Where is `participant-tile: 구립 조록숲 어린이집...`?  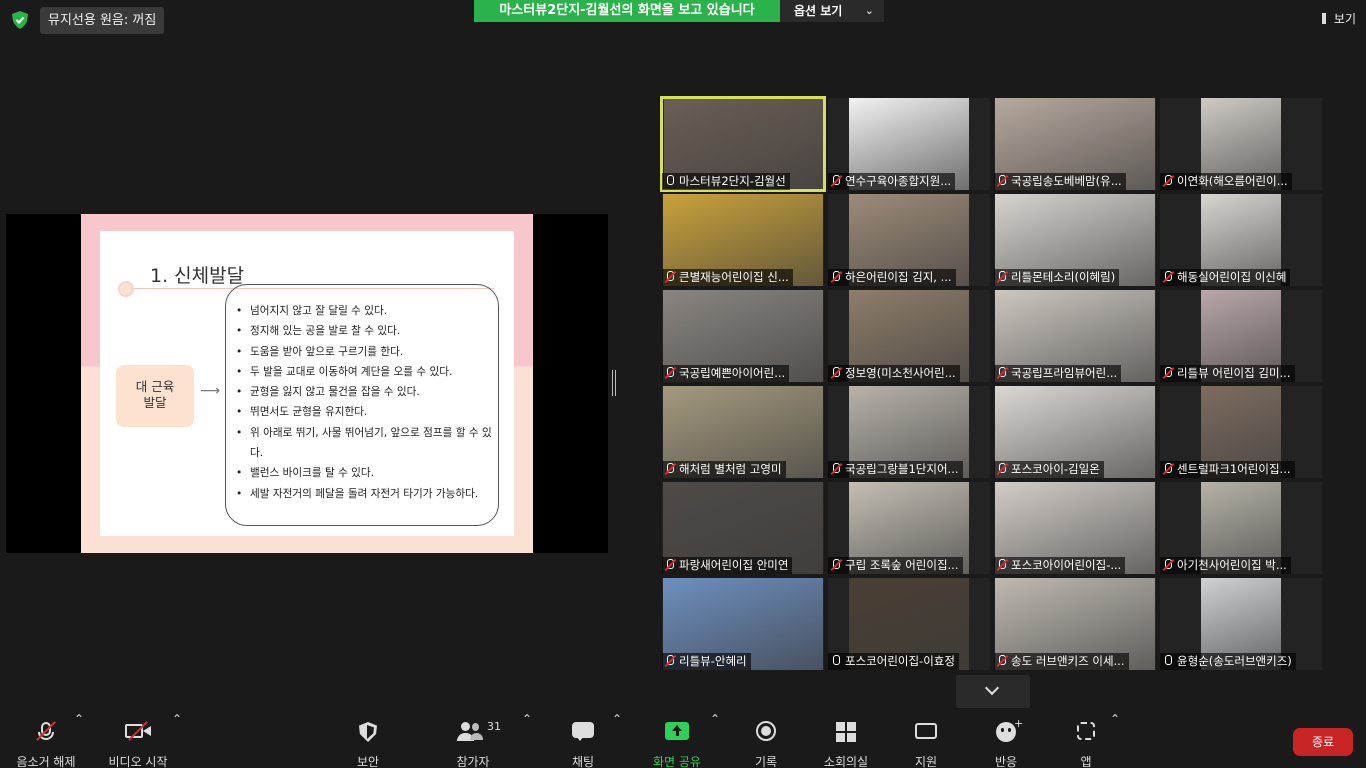 participant-tile: 구립 조록숲 어린이집... is located at coordinates (909, 528).